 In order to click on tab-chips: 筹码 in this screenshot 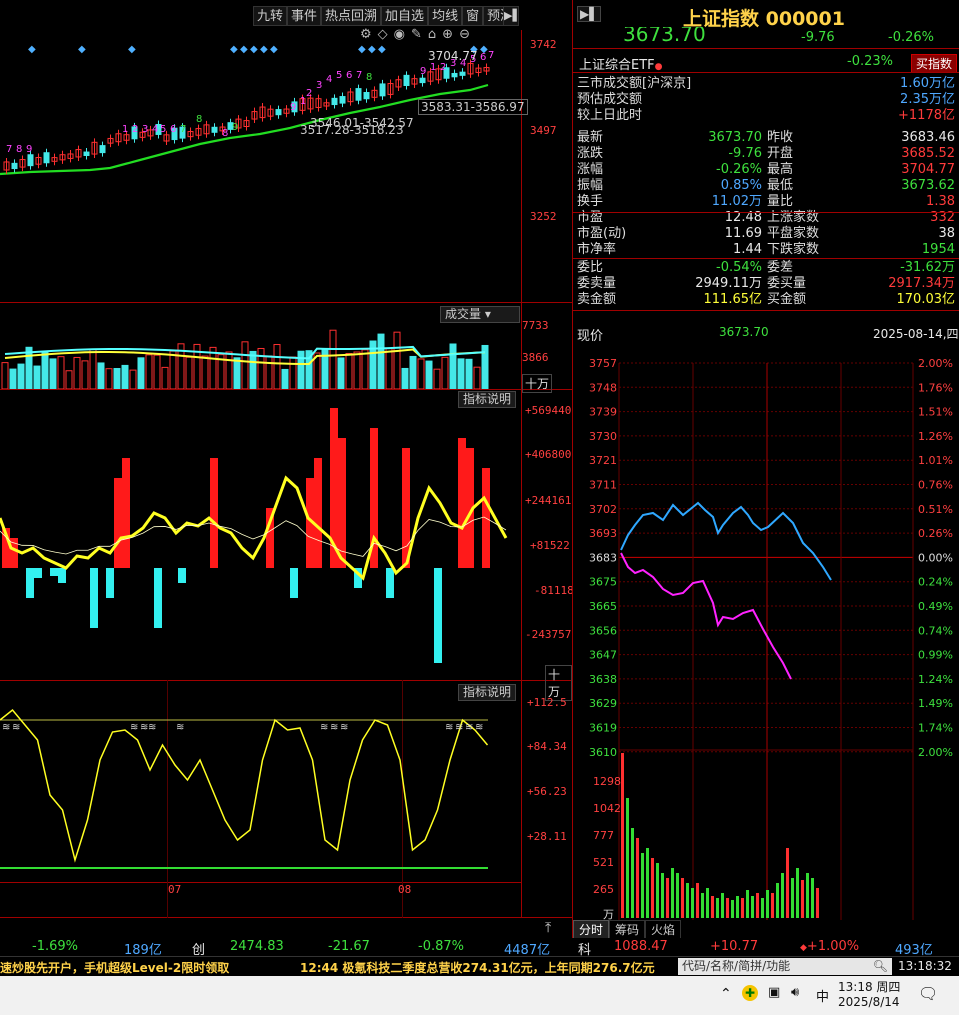, I will do `click(627, 929)`.